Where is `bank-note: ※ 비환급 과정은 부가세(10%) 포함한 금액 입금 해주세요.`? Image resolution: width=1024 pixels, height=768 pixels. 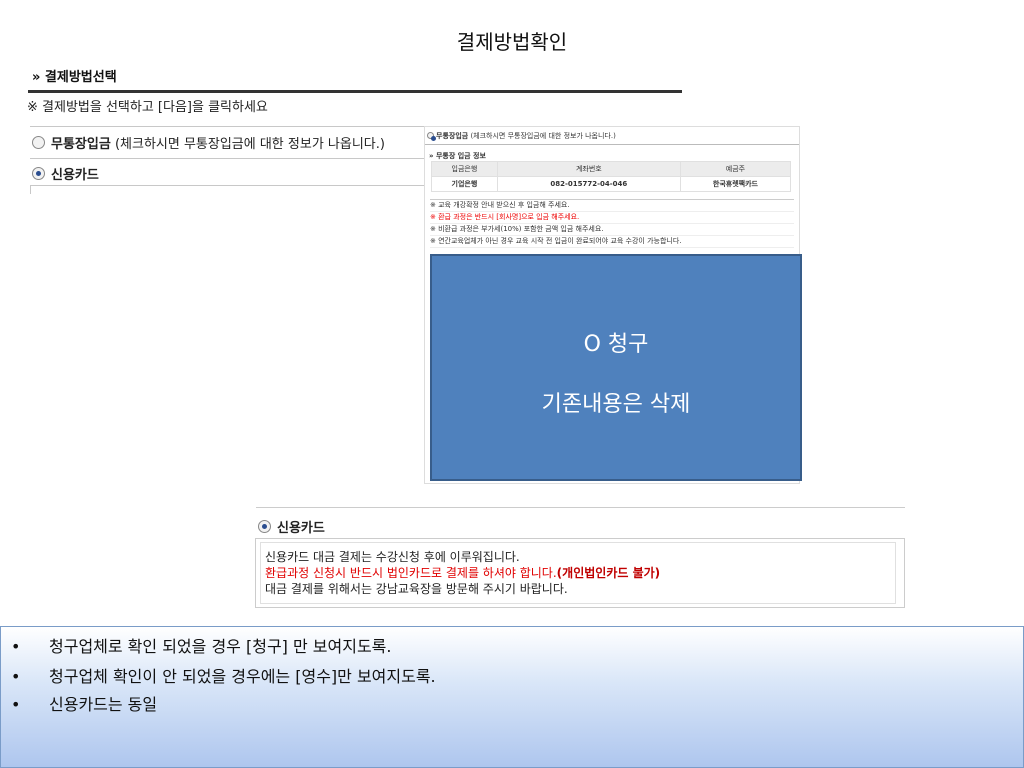 bank-note: ※ 비환급 과정은 부가세(10%) 포함한 금액 입금 해주세요. is located at coordinates (612, 230).